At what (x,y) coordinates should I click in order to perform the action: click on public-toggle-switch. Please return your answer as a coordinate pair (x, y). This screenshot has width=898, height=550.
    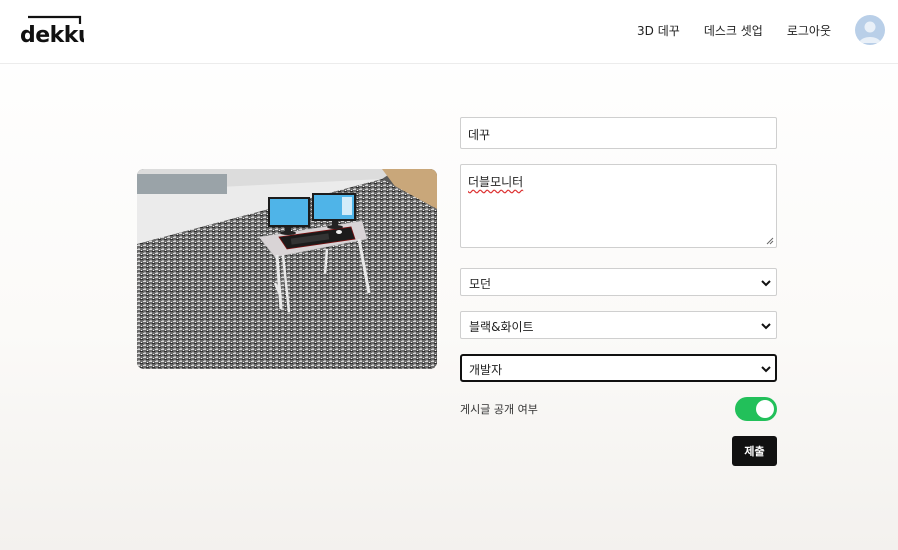
    Looking at the image, I should click on (756, 409).